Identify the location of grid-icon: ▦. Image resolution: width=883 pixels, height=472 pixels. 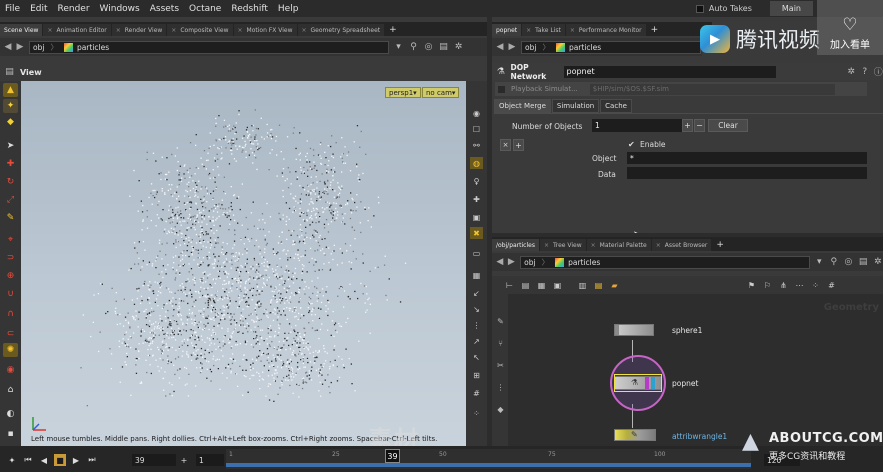
(476, 275).